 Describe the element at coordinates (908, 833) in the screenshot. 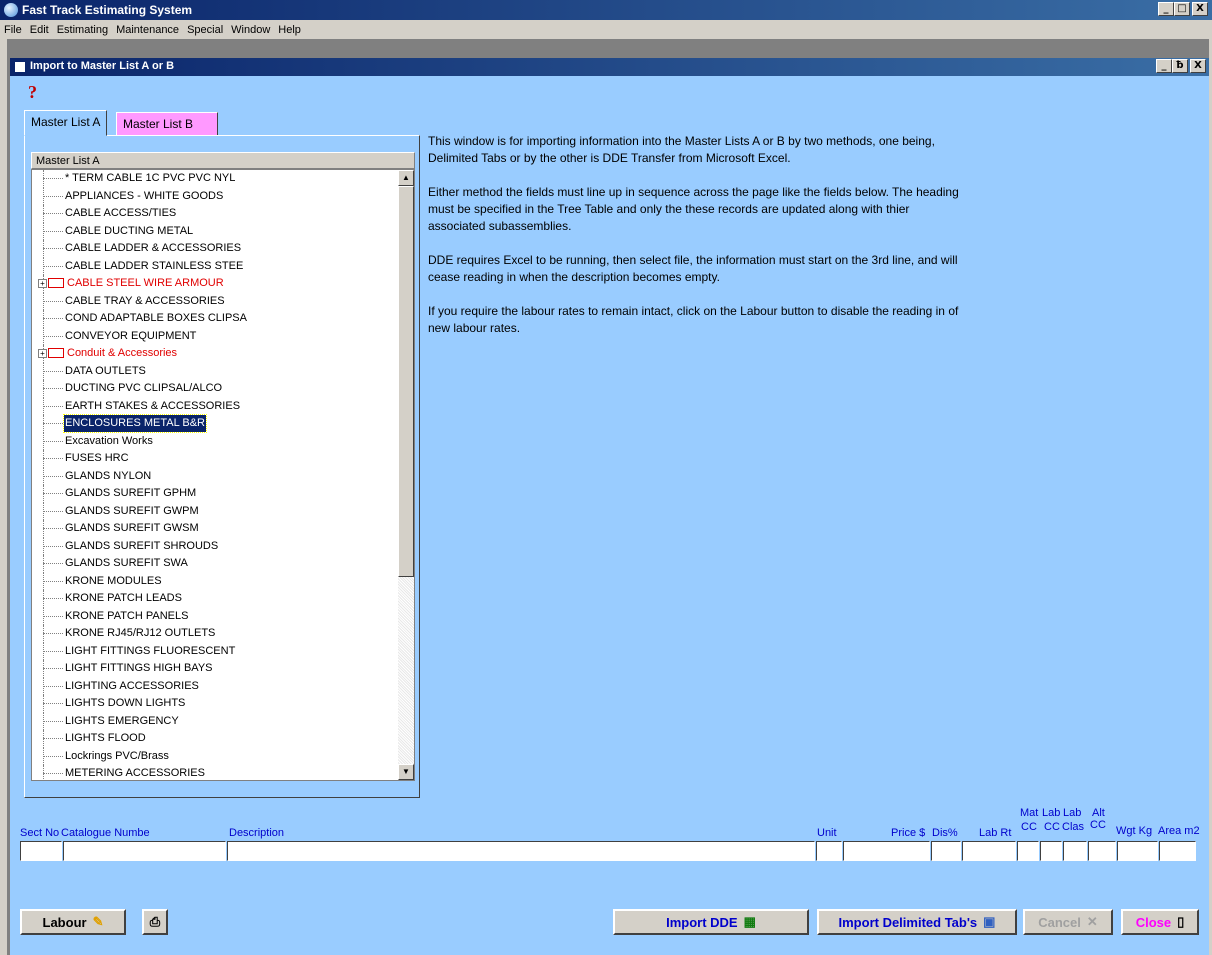

I see `label-price: Price $` at that location.